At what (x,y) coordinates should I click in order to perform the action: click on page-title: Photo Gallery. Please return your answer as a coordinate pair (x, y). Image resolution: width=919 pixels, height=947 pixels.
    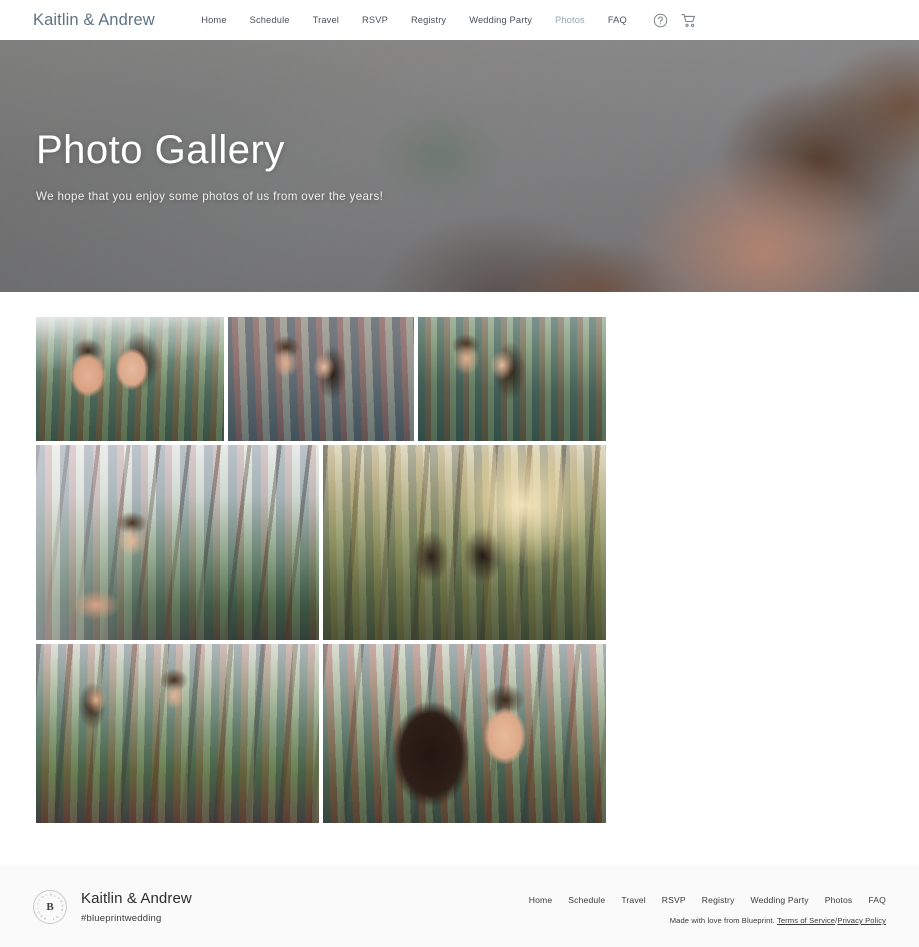
    Looking at the image, I should click on (160, 150).